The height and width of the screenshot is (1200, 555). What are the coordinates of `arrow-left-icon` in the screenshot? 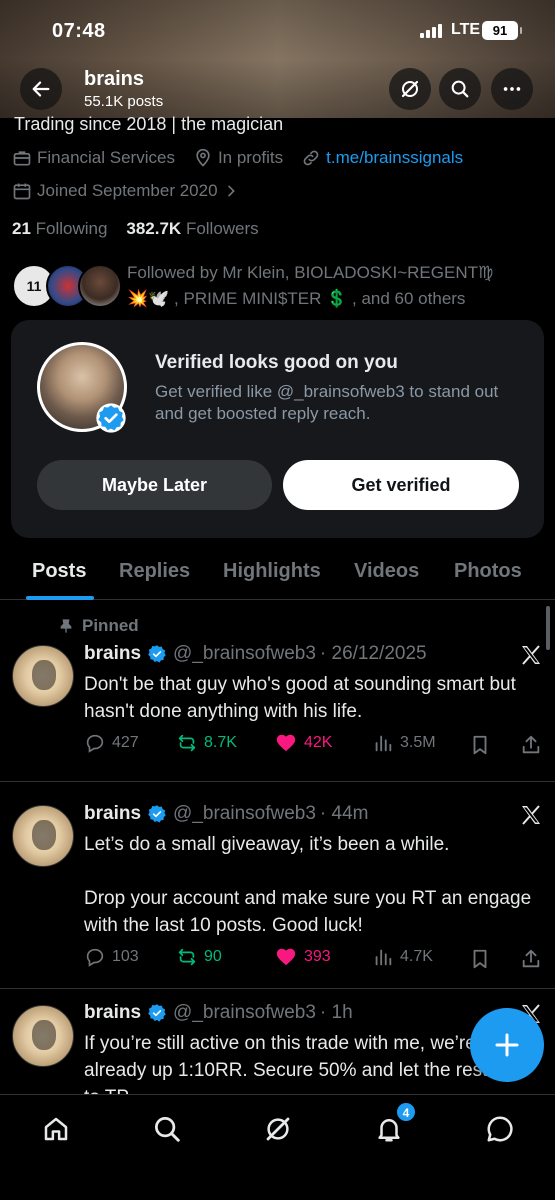 It's located at (41, 89).